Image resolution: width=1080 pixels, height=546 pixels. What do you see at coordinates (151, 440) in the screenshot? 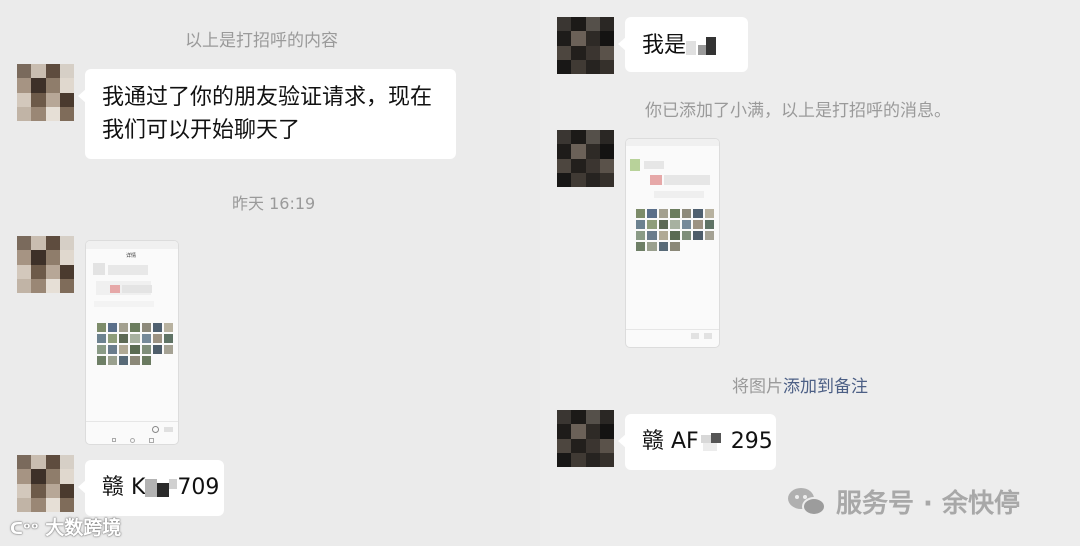
I see `nav-recent-icon` at bounding box center [151, 440].